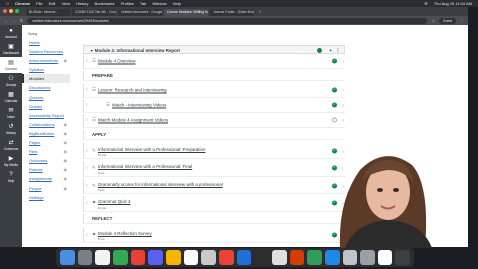 This screenshot has height=269, width=478. What do you see at coordinates (214, 121) in the screenshot?
I see `module-item: ⠇ ☰ Watch Module 4 Assignment Videos ⋮` at bounding box center [214, 121].